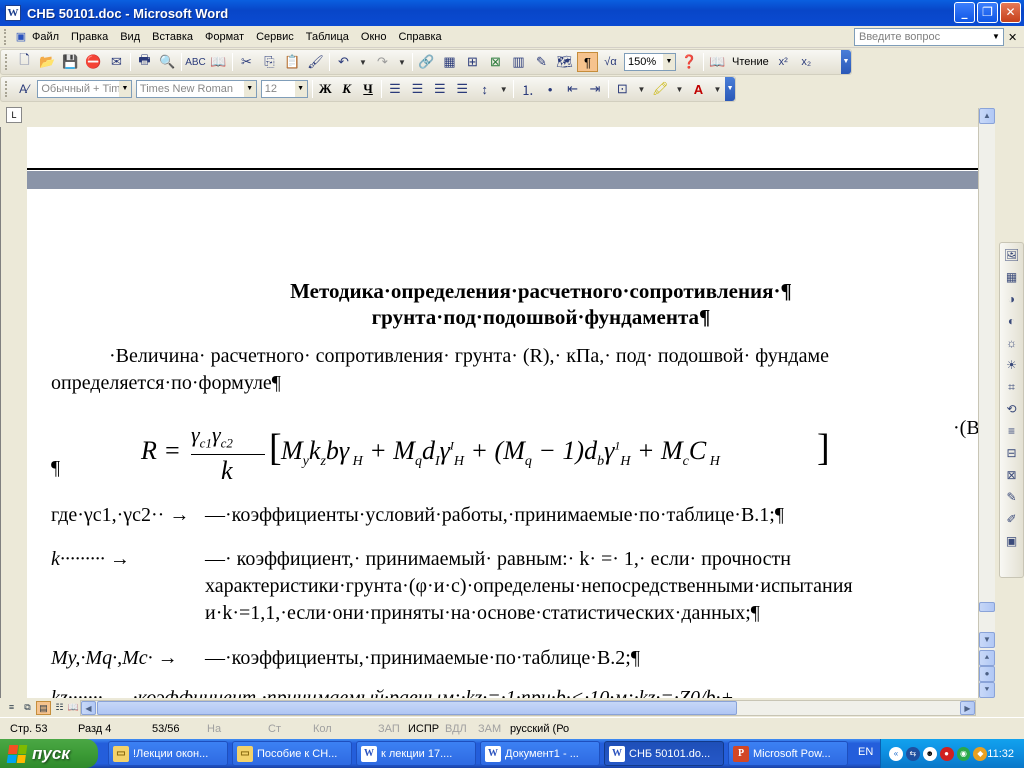 The height and width of the screenshot is (768, 1024). I want to click on save-icon: 💾, so click(70, 62).